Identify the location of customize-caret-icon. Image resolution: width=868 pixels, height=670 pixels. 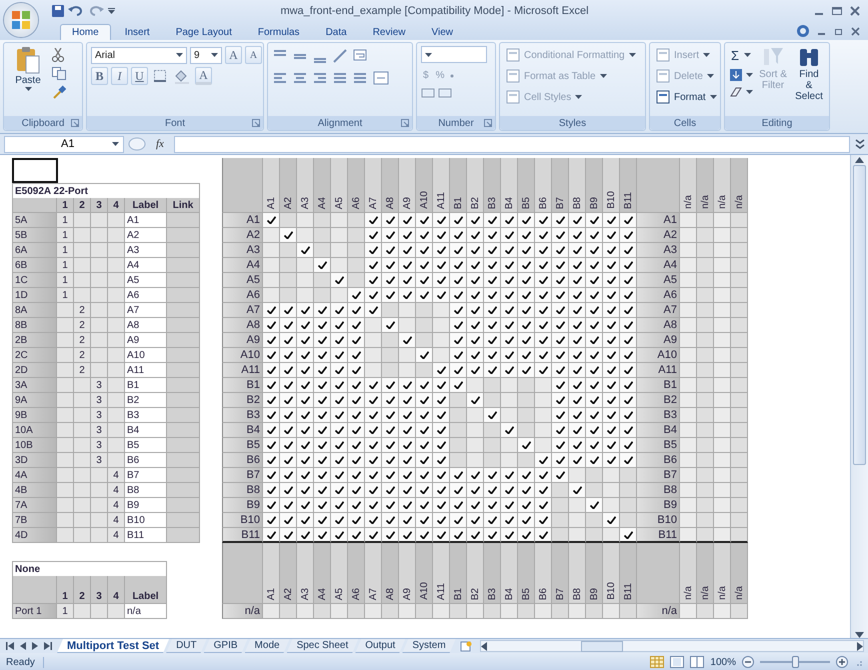
(111, 11).